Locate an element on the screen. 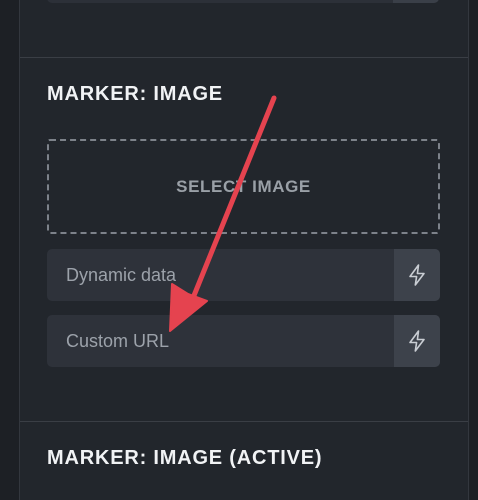  dynamic-data-field is located at coordinates (243, 275).